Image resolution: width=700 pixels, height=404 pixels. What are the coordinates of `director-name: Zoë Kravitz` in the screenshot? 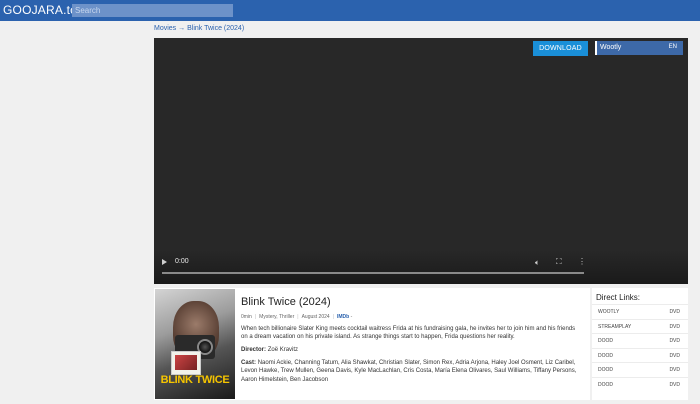 It's located at (283, 350).